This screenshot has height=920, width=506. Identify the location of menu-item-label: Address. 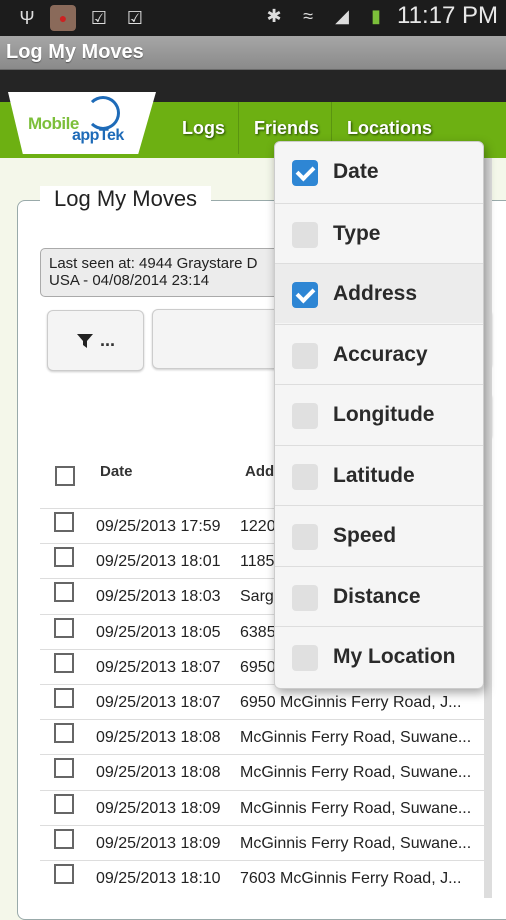
(375, 293).